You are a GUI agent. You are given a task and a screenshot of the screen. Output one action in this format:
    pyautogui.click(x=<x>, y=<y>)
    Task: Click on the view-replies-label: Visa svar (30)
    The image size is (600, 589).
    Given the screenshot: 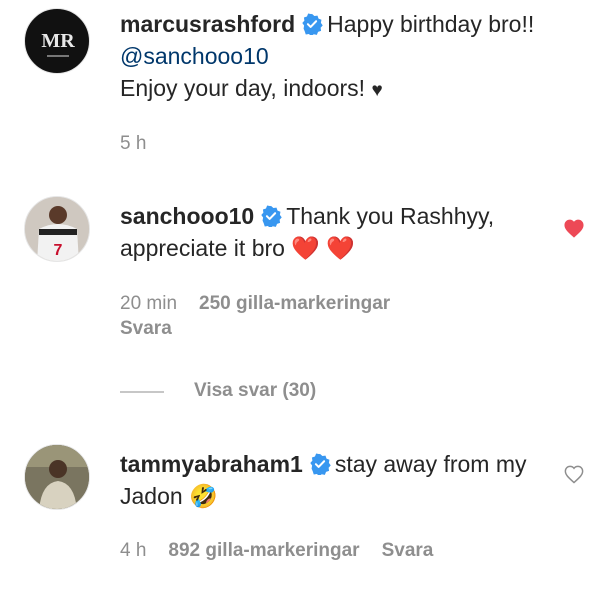 What is the action you would take?
    pyautogui.click(x=255, y=390)
    